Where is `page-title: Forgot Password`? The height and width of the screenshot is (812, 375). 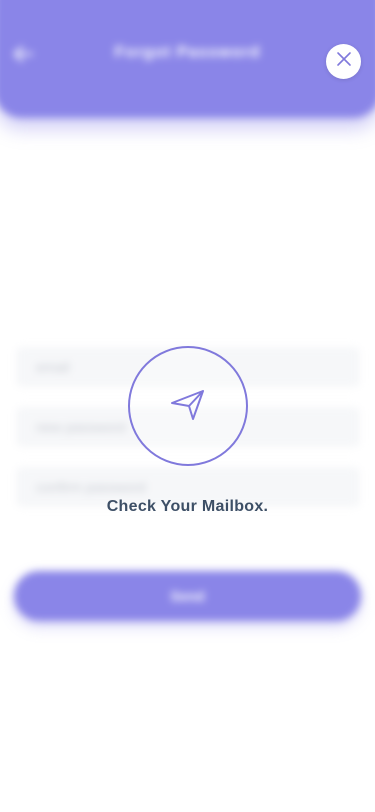 page-title: Forgot Password is located at coordinates (187, 52).